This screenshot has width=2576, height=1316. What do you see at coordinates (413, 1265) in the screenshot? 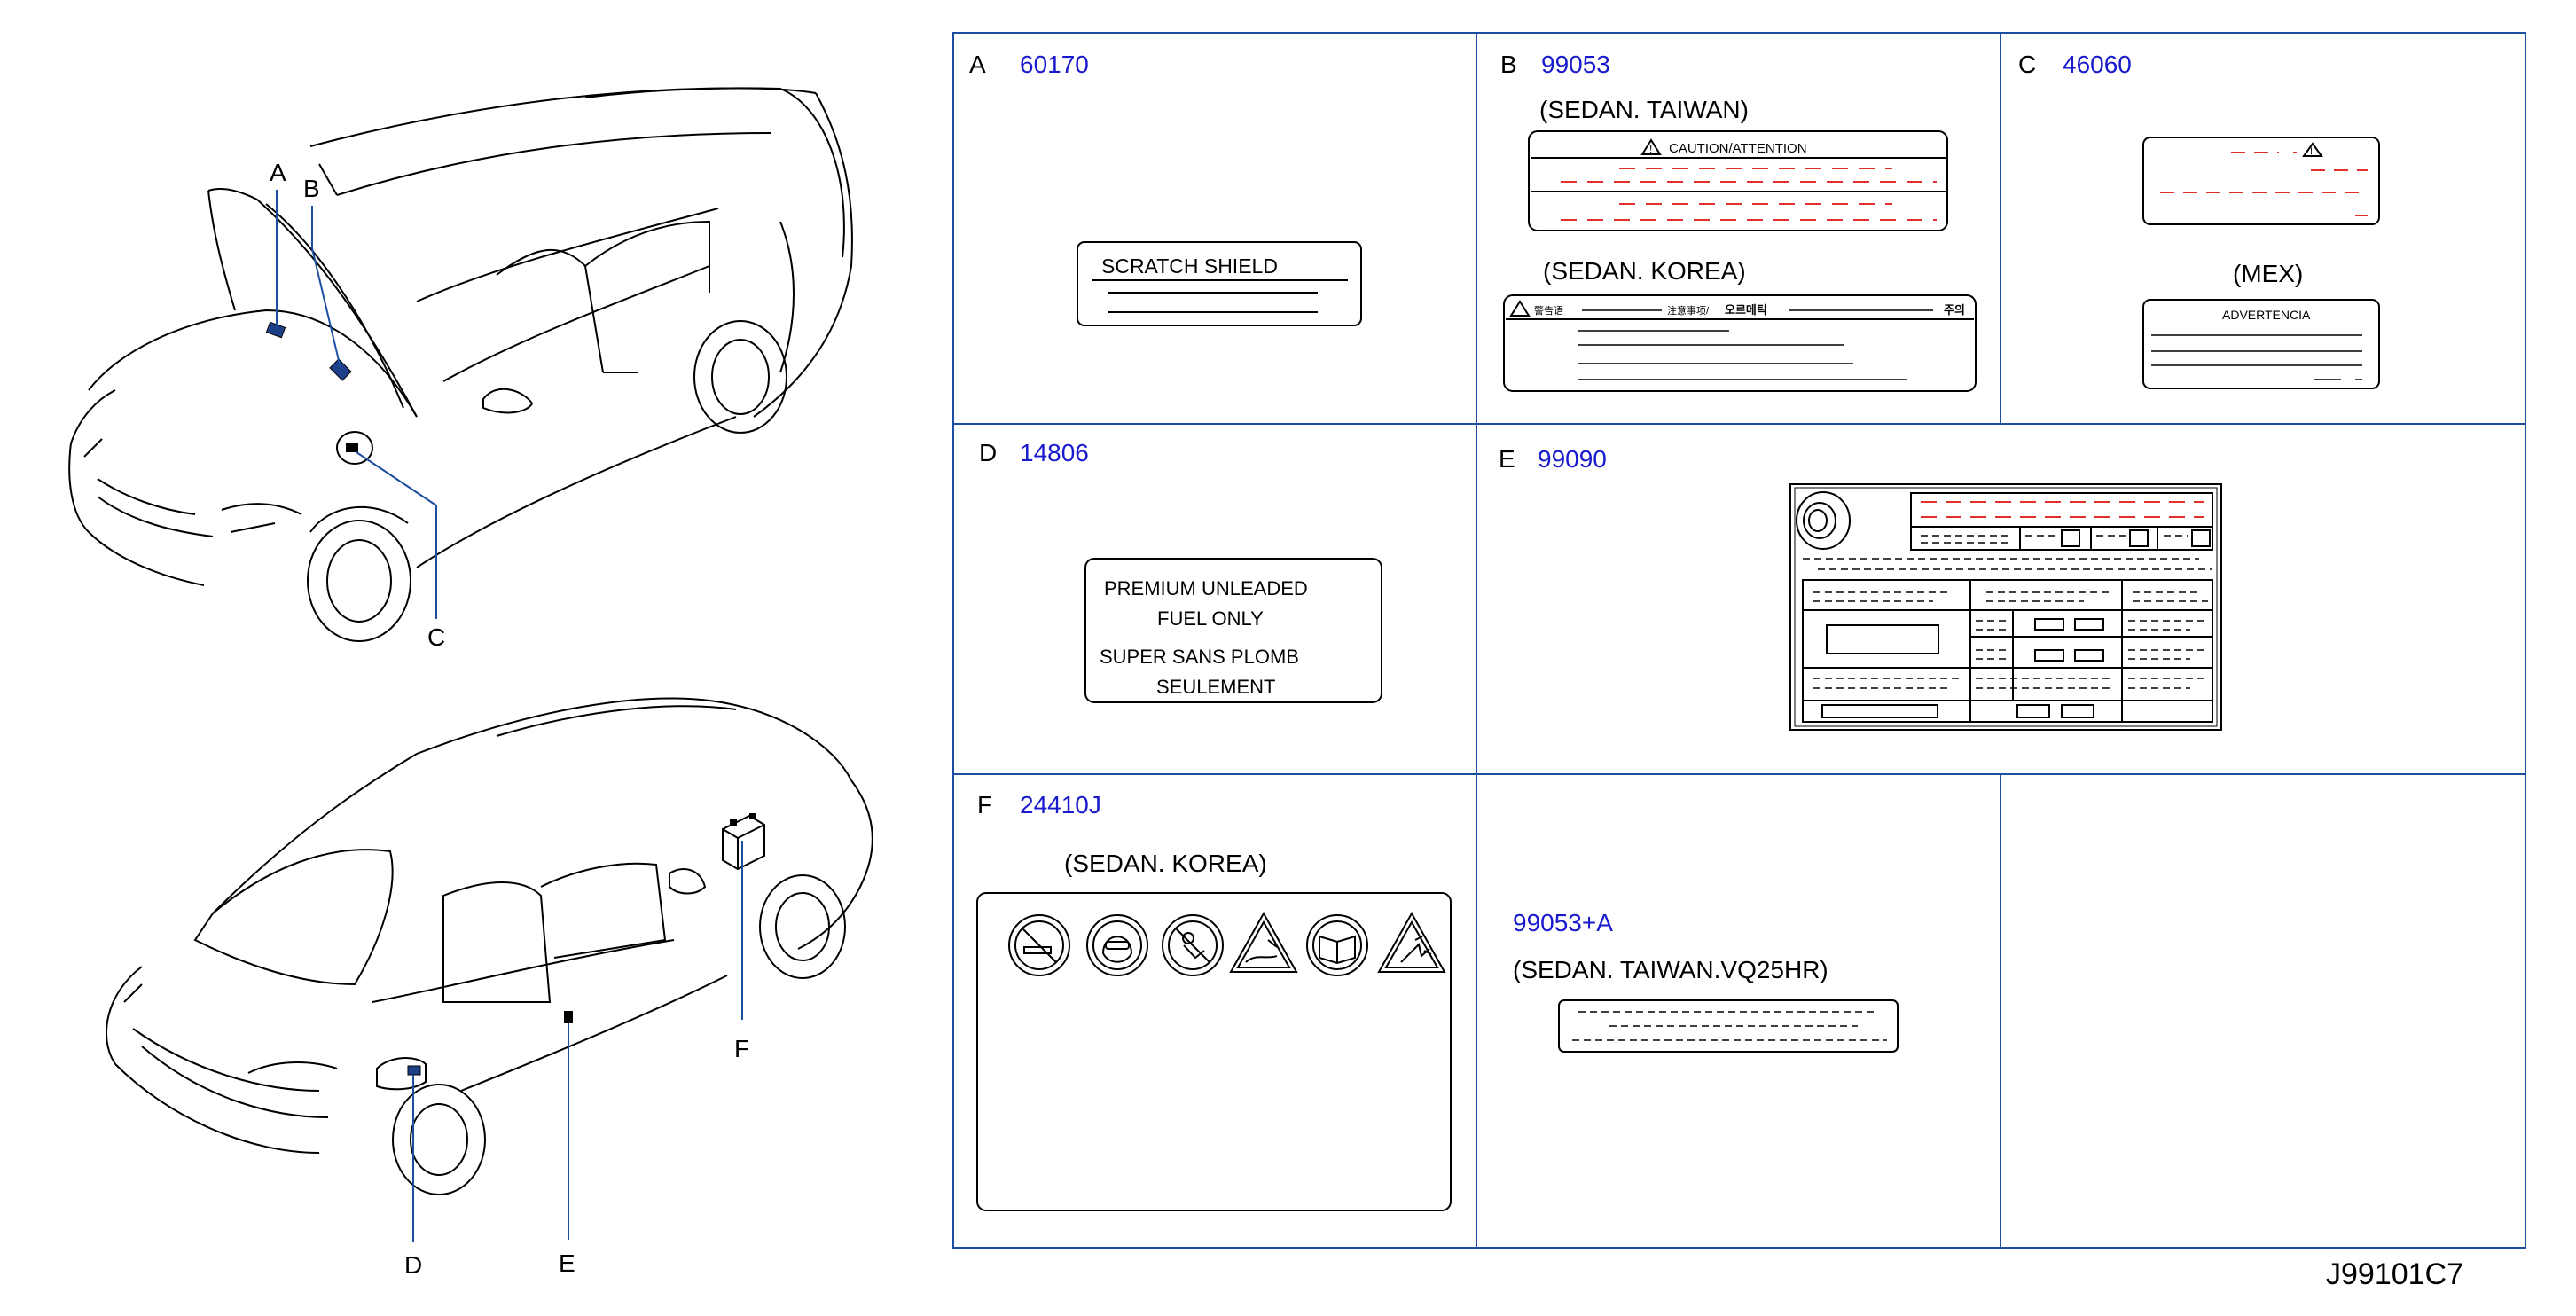
I see `callout-d: D` at bounding box center [413, 1265].